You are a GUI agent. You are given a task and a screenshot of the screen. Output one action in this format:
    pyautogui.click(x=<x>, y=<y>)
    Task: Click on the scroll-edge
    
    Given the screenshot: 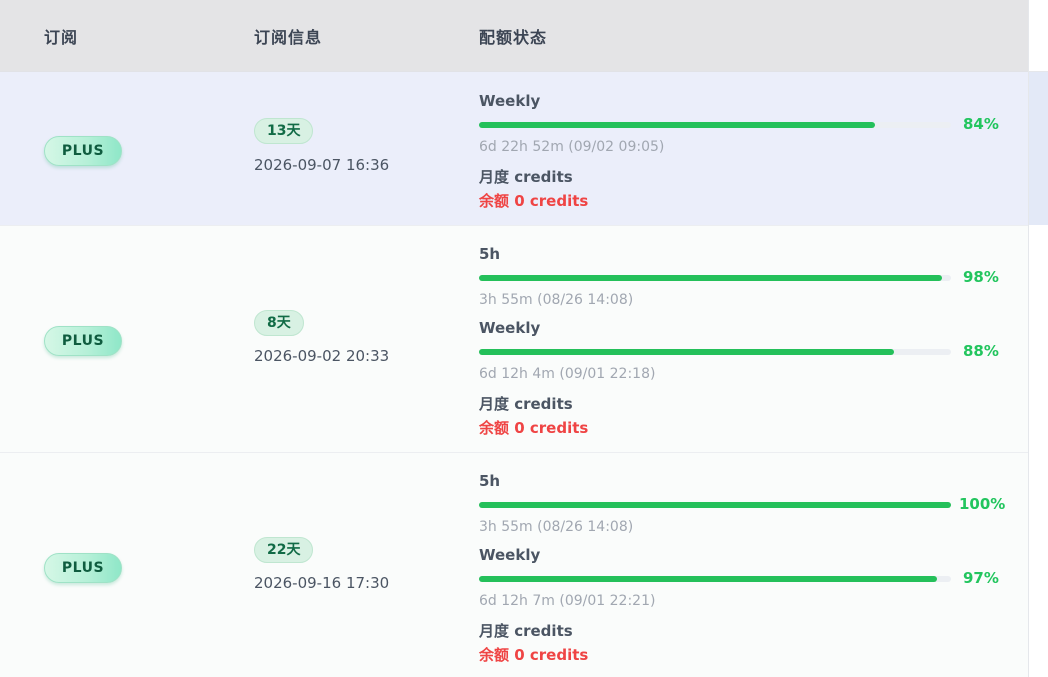 What is the action you would take?
    pyautogui.click(x=1038, y=338)
    